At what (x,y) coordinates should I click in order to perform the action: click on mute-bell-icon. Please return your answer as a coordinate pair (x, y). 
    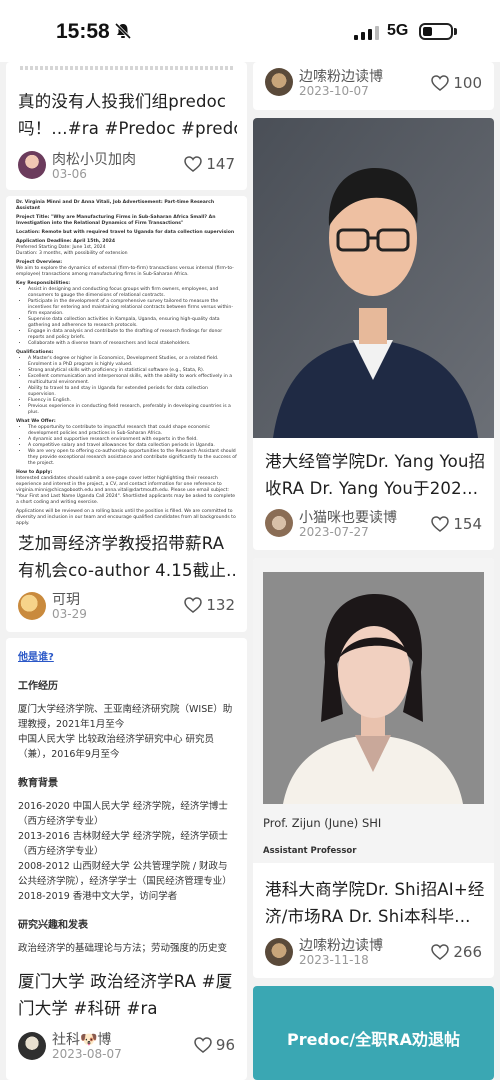
    Looking at the image, I should click on (123, 31).